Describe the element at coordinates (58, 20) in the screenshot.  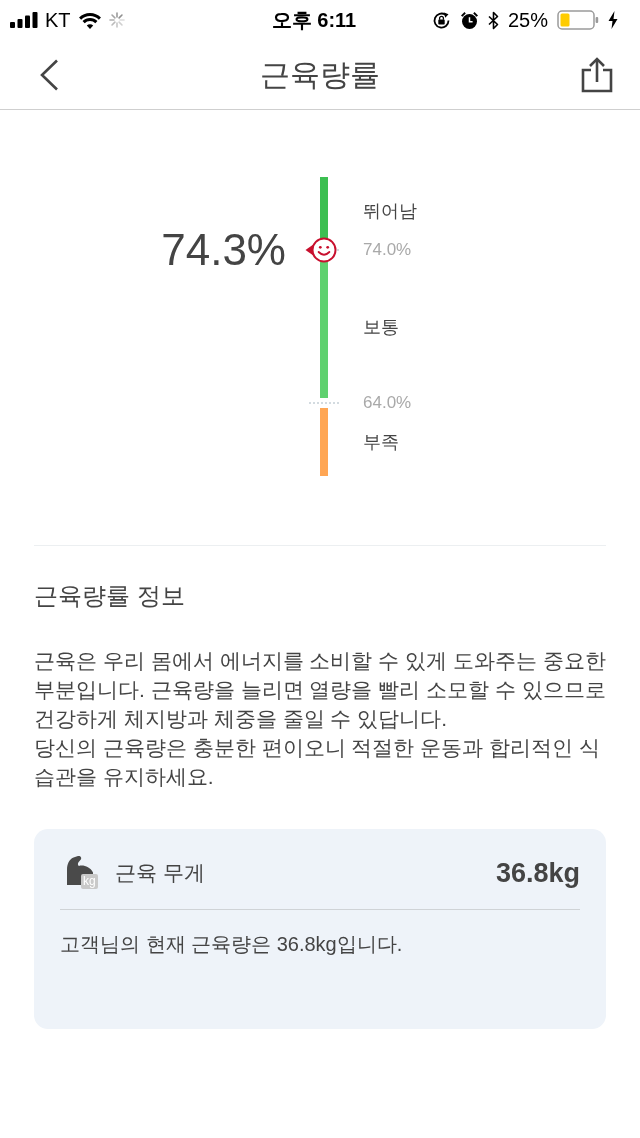
I see `carrier-name: KT` at that location.